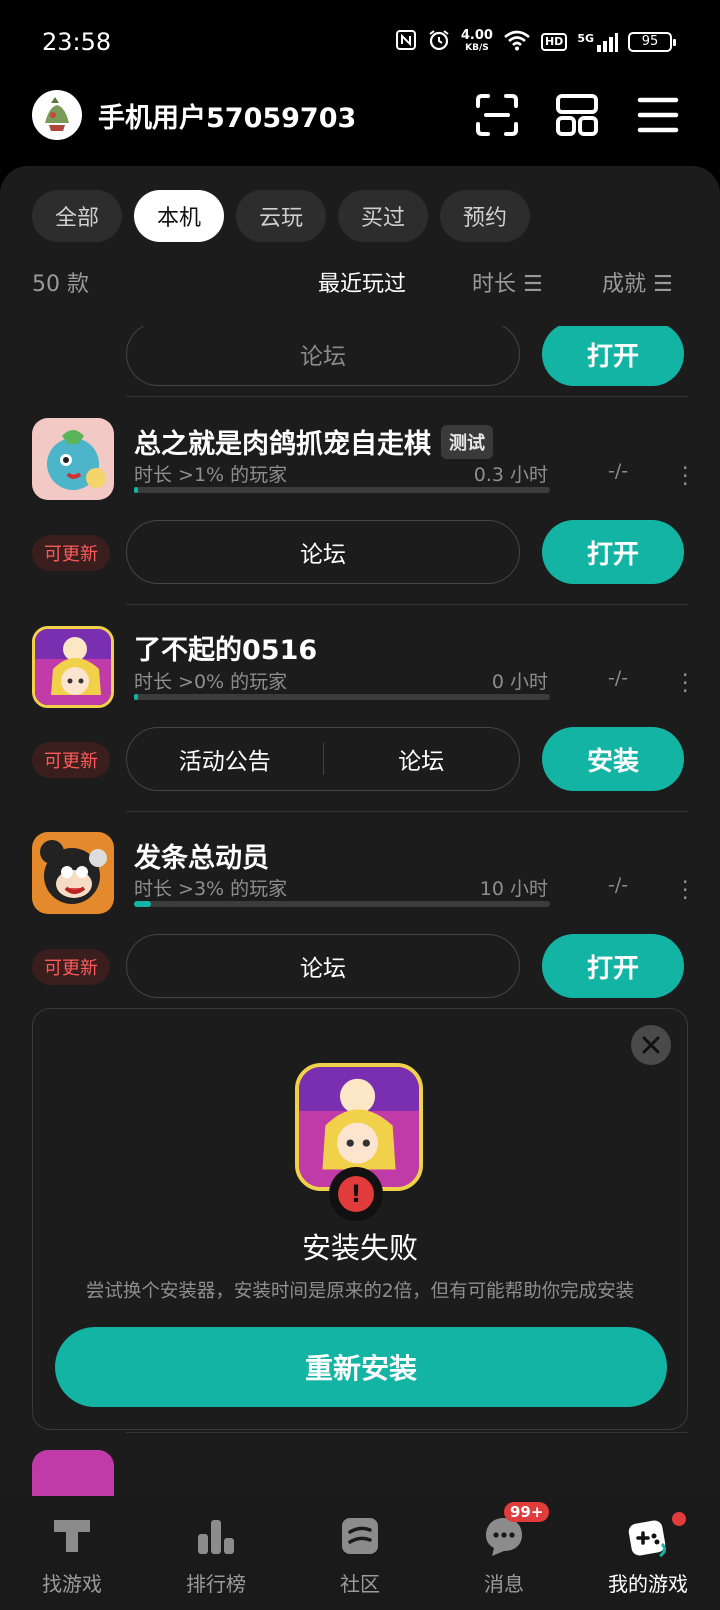 This screenshot has width=720, height=1610. I want to click on bottom-nav: 找游戏 排行榜 社区 99+ 消息 我的游戏, so click(360, 1553).